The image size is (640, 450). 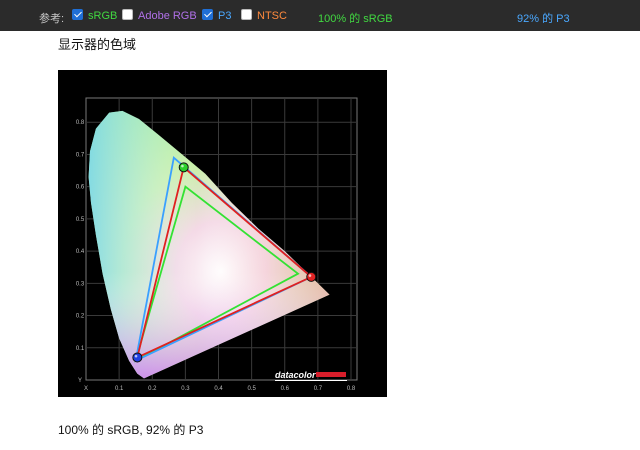 I want to click on x-tick-label: 0.6, so click(x=285, y=389).